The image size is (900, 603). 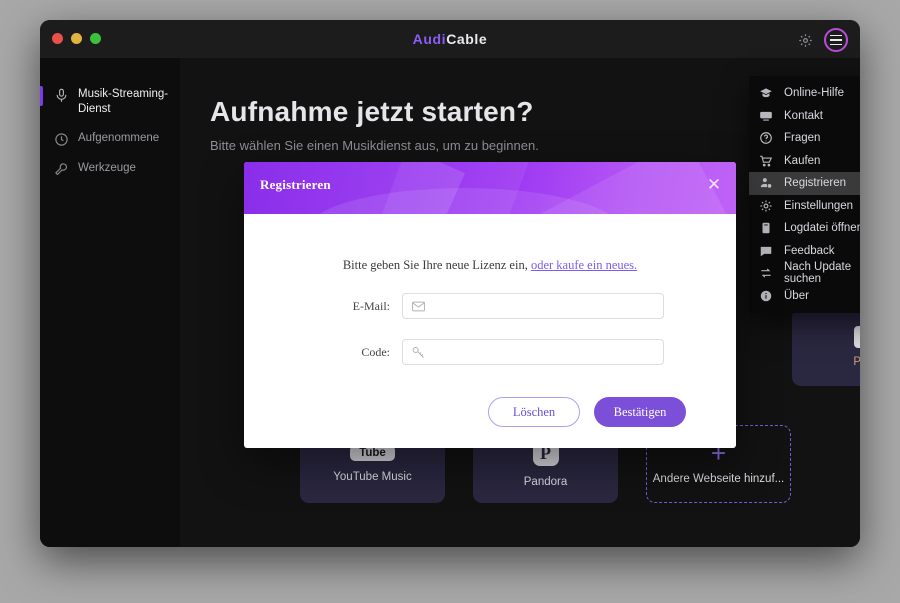 I want to click on menu-item-contact: Kontakt, so click(x=804, y=116).